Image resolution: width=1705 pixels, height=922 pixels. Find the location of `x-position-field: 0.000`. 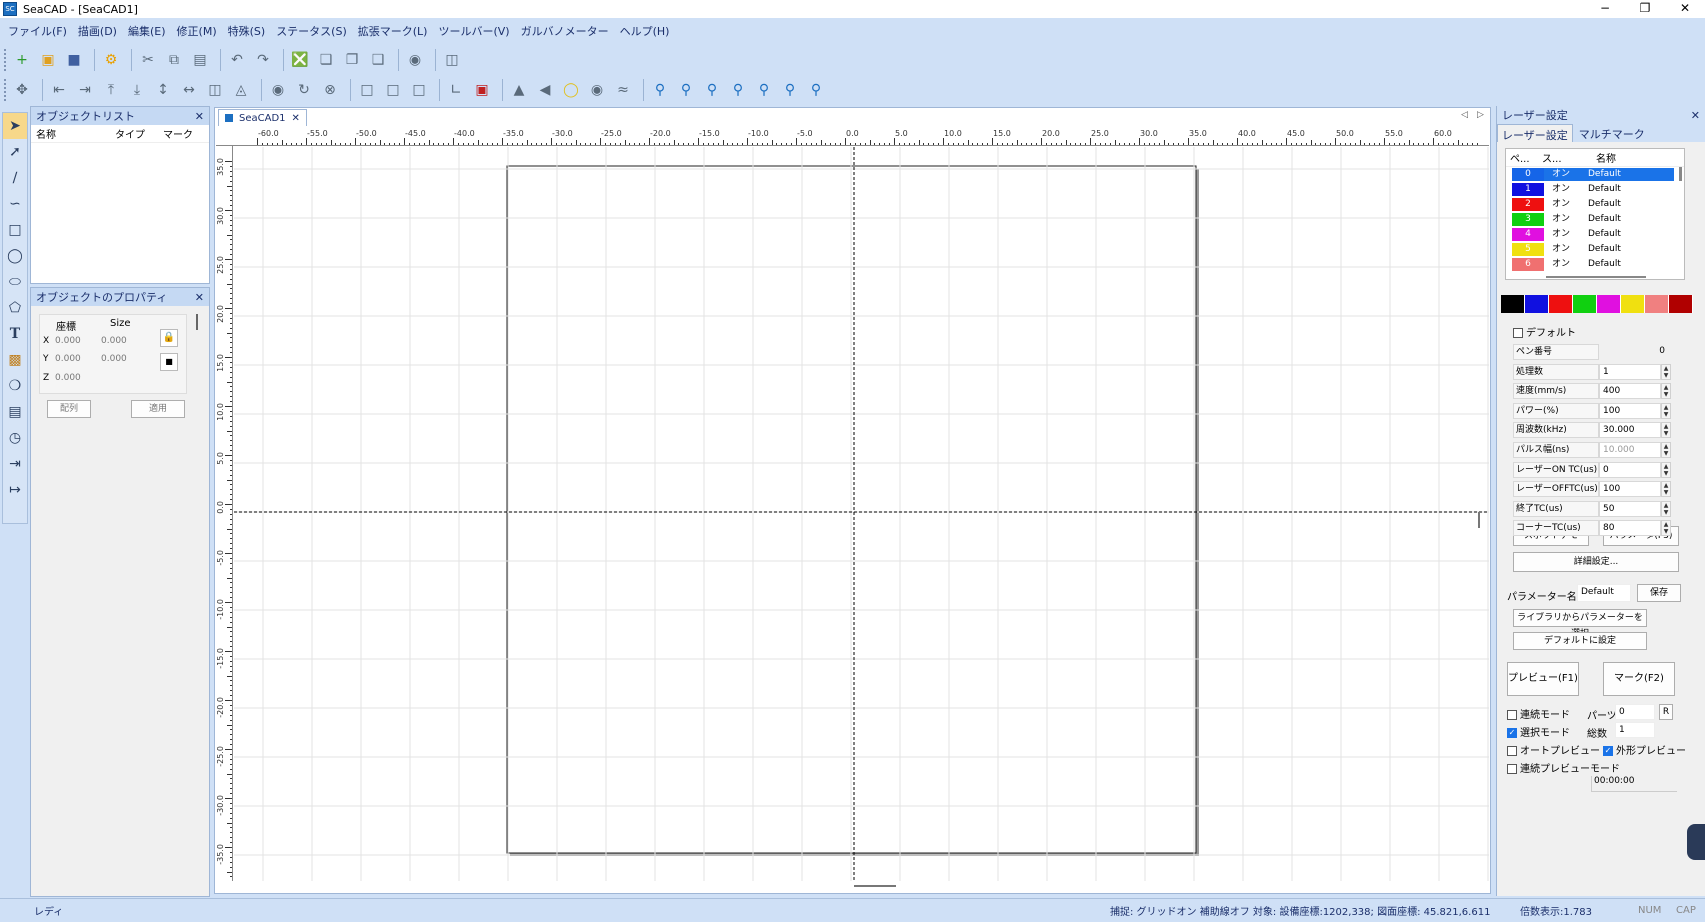

x-position-field: 0.000 is located at coordinates (74, 342).